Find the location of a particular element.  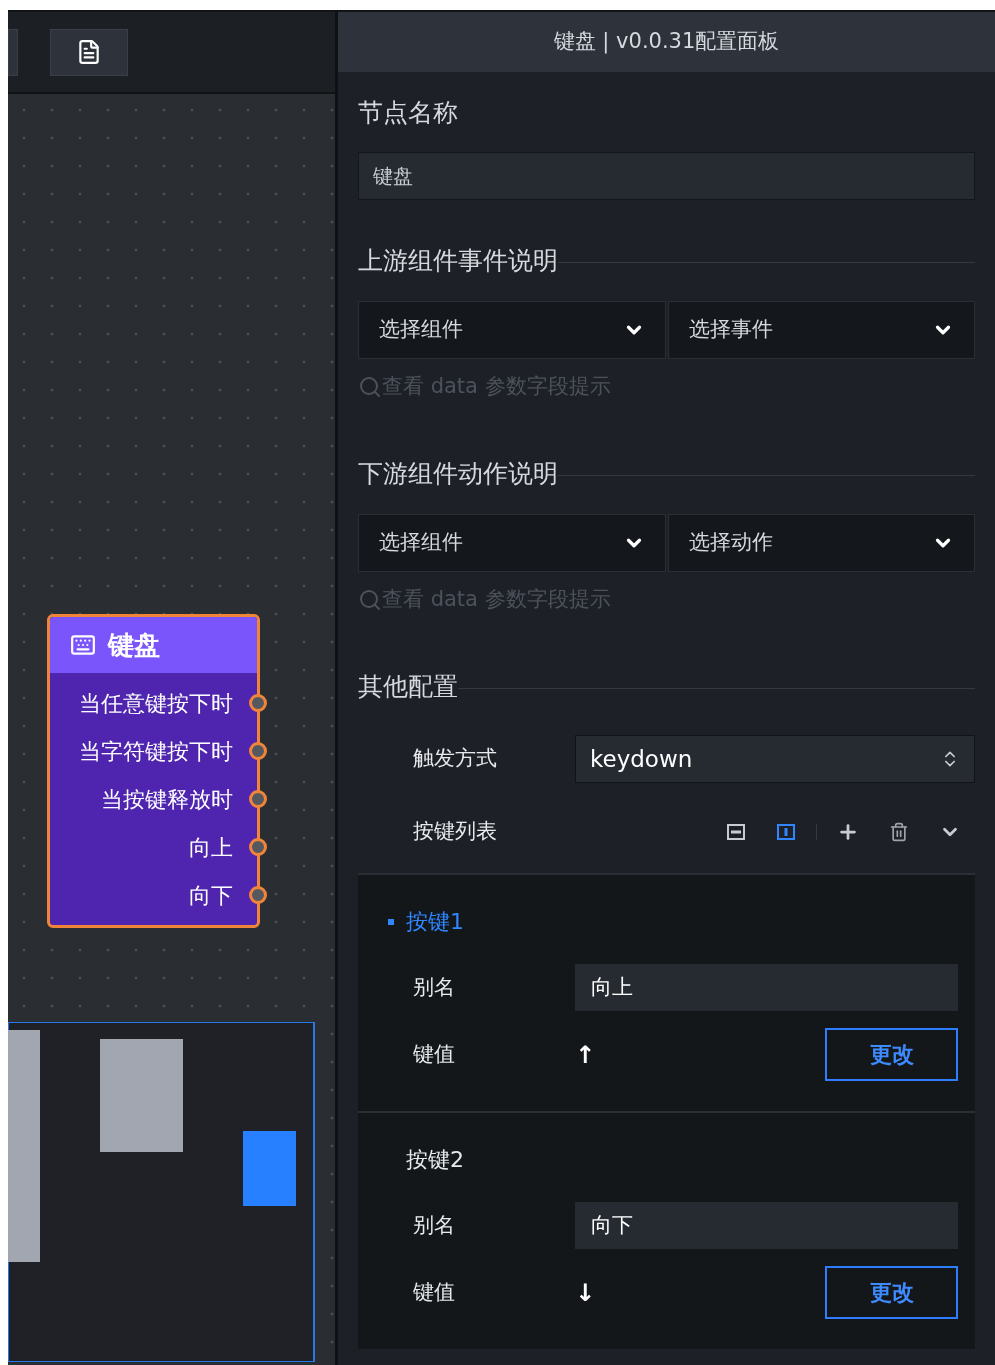

key-value: ↑ is located at coordinates (586, 1055).